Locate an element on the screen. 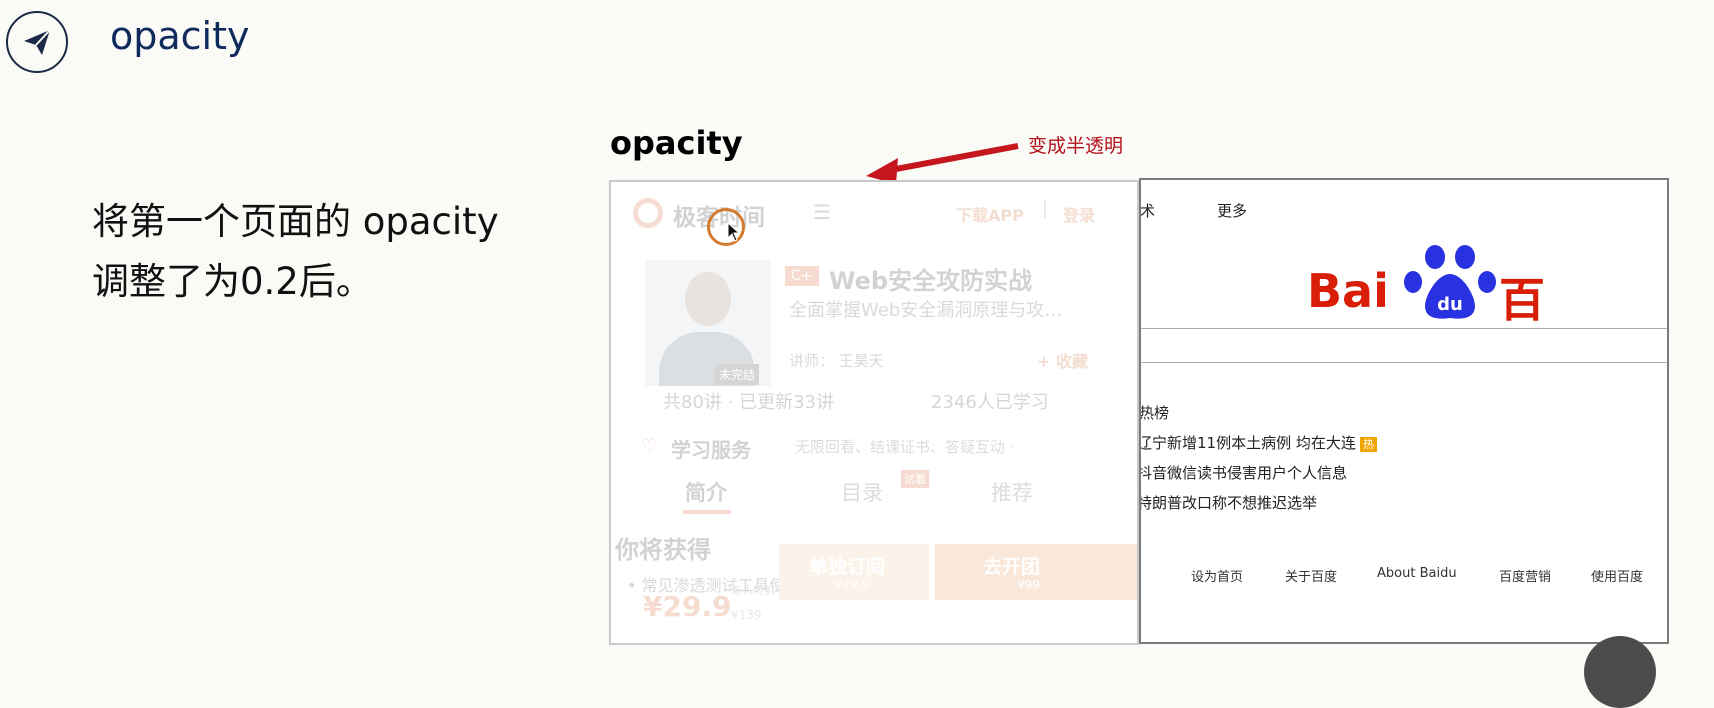  hot-list-item-text: 抖音微信读书侵害用户个人信息 is located at coordinates (1243, 473).